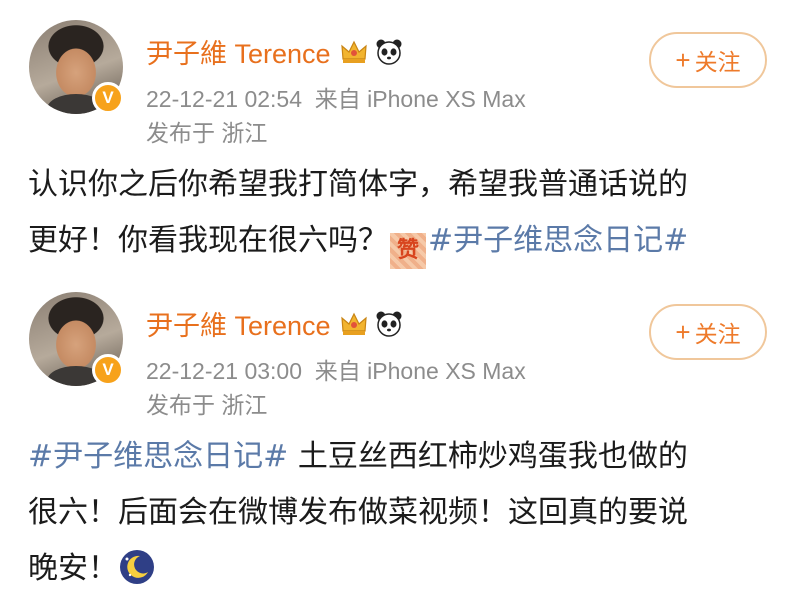 This screenshot has width=800, height=603. Describe the element at coordinates (224, 99) in the screenshot. I see `post-timestamp: 22-12-21 02:54` at that location.